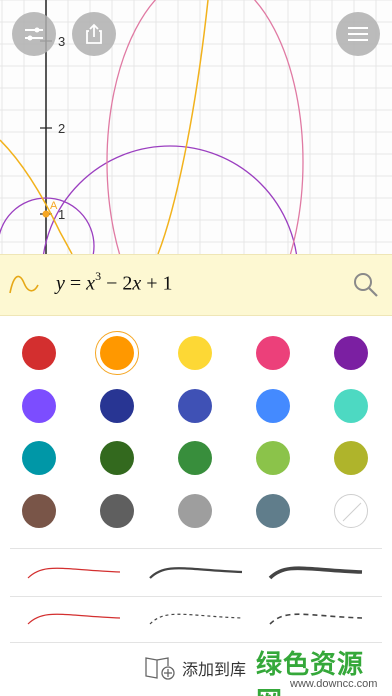 The width and height of the screenshot is (392, 696). What do you see at coordinates (160, 668) in the screenshot?
I see `book-add-icon` at bounding box center [160, 668].